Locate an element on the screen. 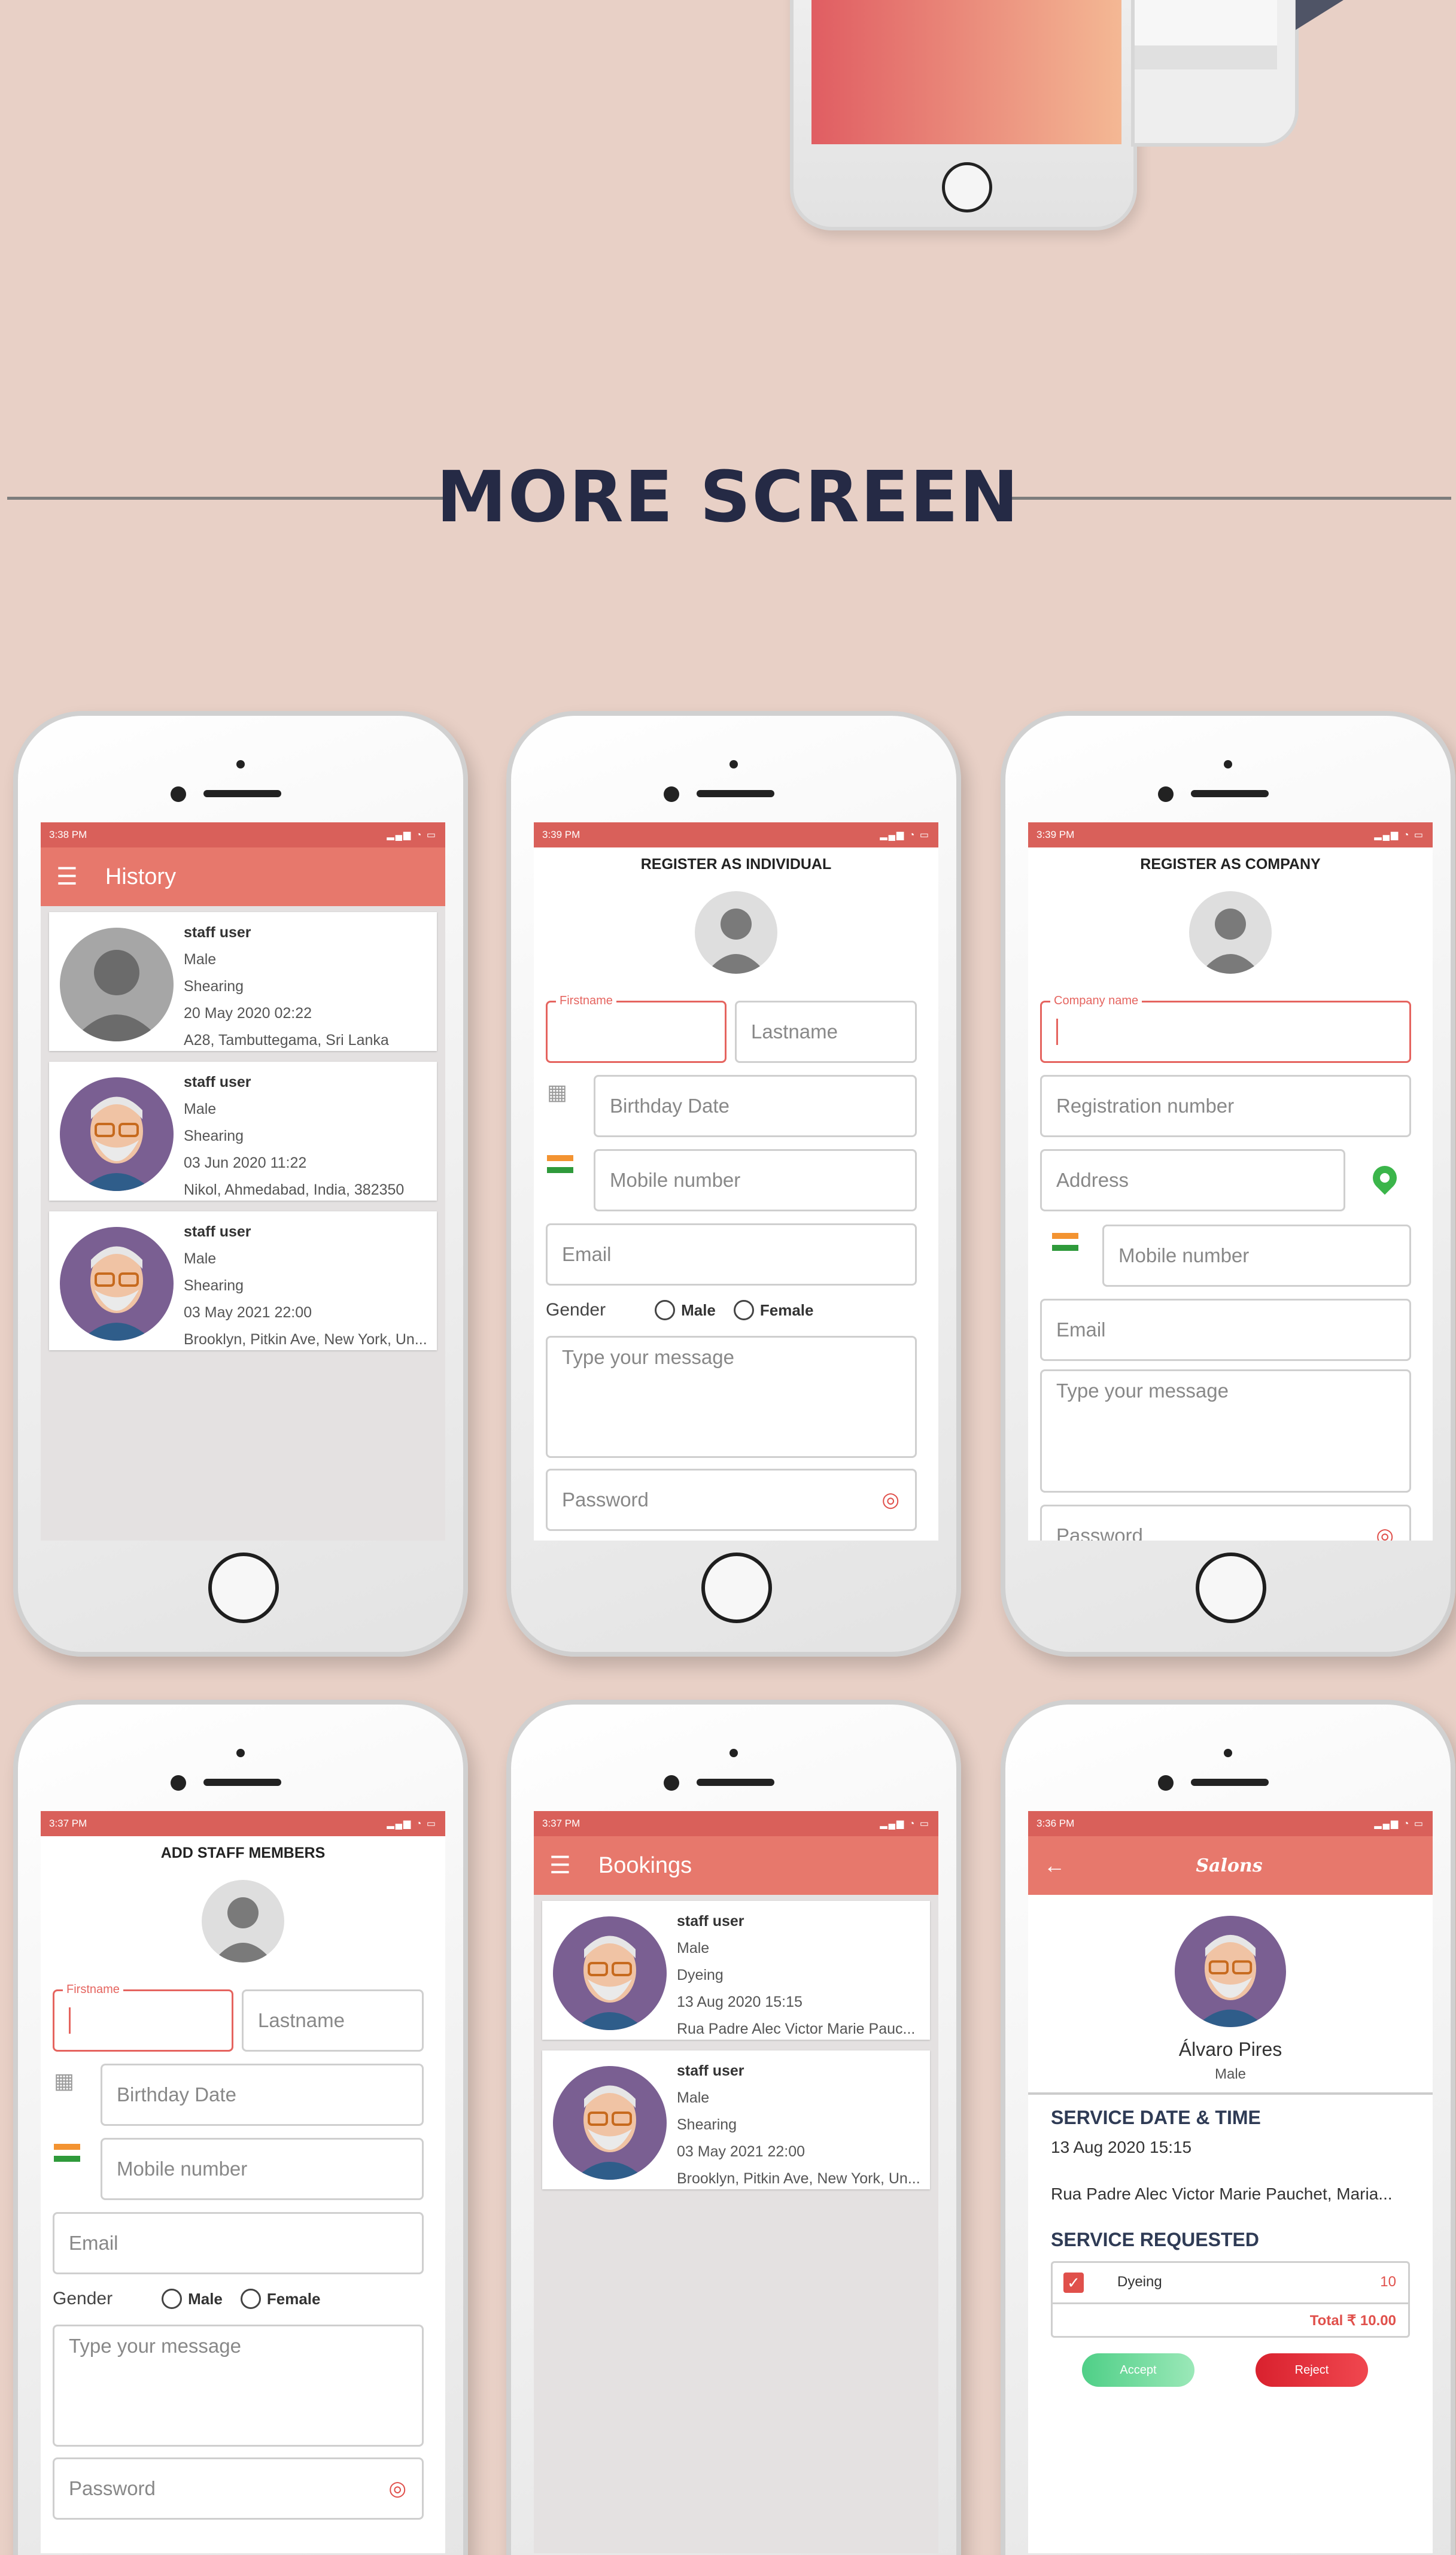 The height and width of the screenshot is (2555, 1456). app-bar: ← Salons is located at coordinates (1230, 1865).